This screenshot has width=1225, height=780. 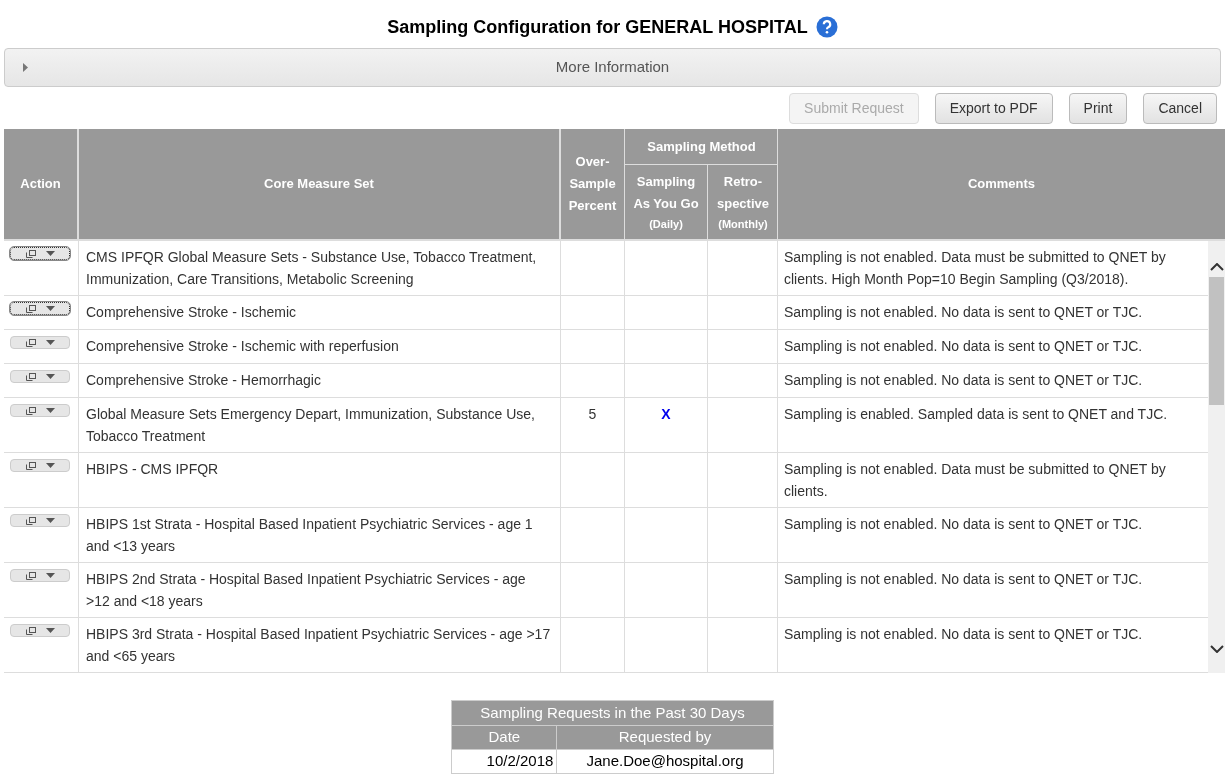 I want to click on more-information-bar: More Information, so click(x=612, y=67).